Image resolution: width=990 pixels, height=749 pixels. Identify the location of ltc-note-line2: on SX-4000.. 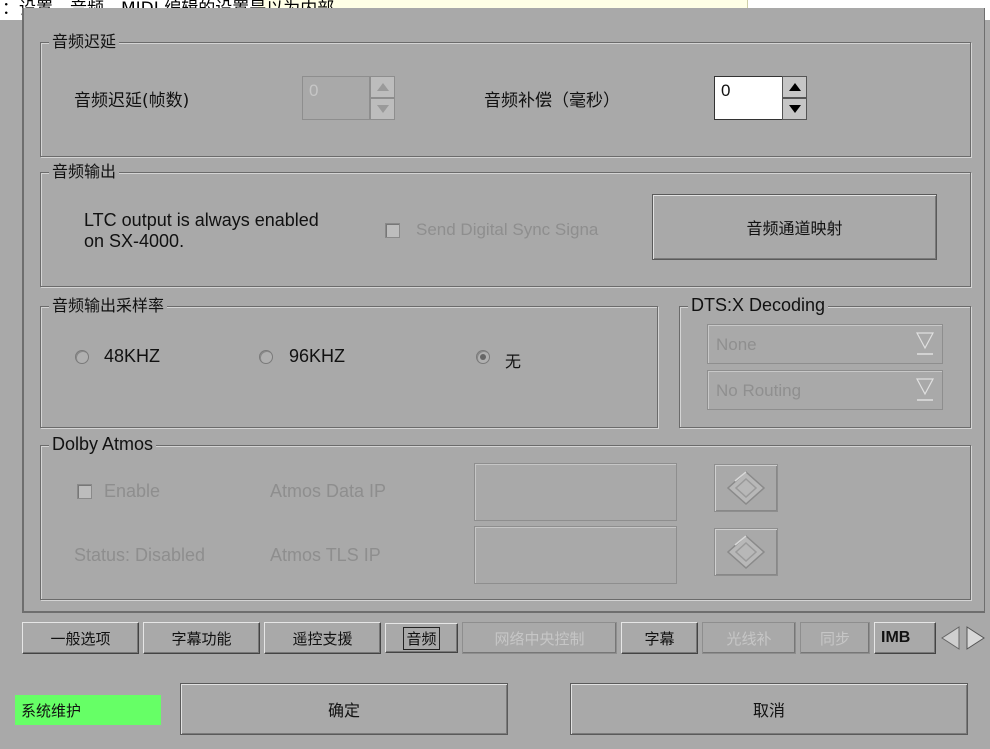
(134, 241).